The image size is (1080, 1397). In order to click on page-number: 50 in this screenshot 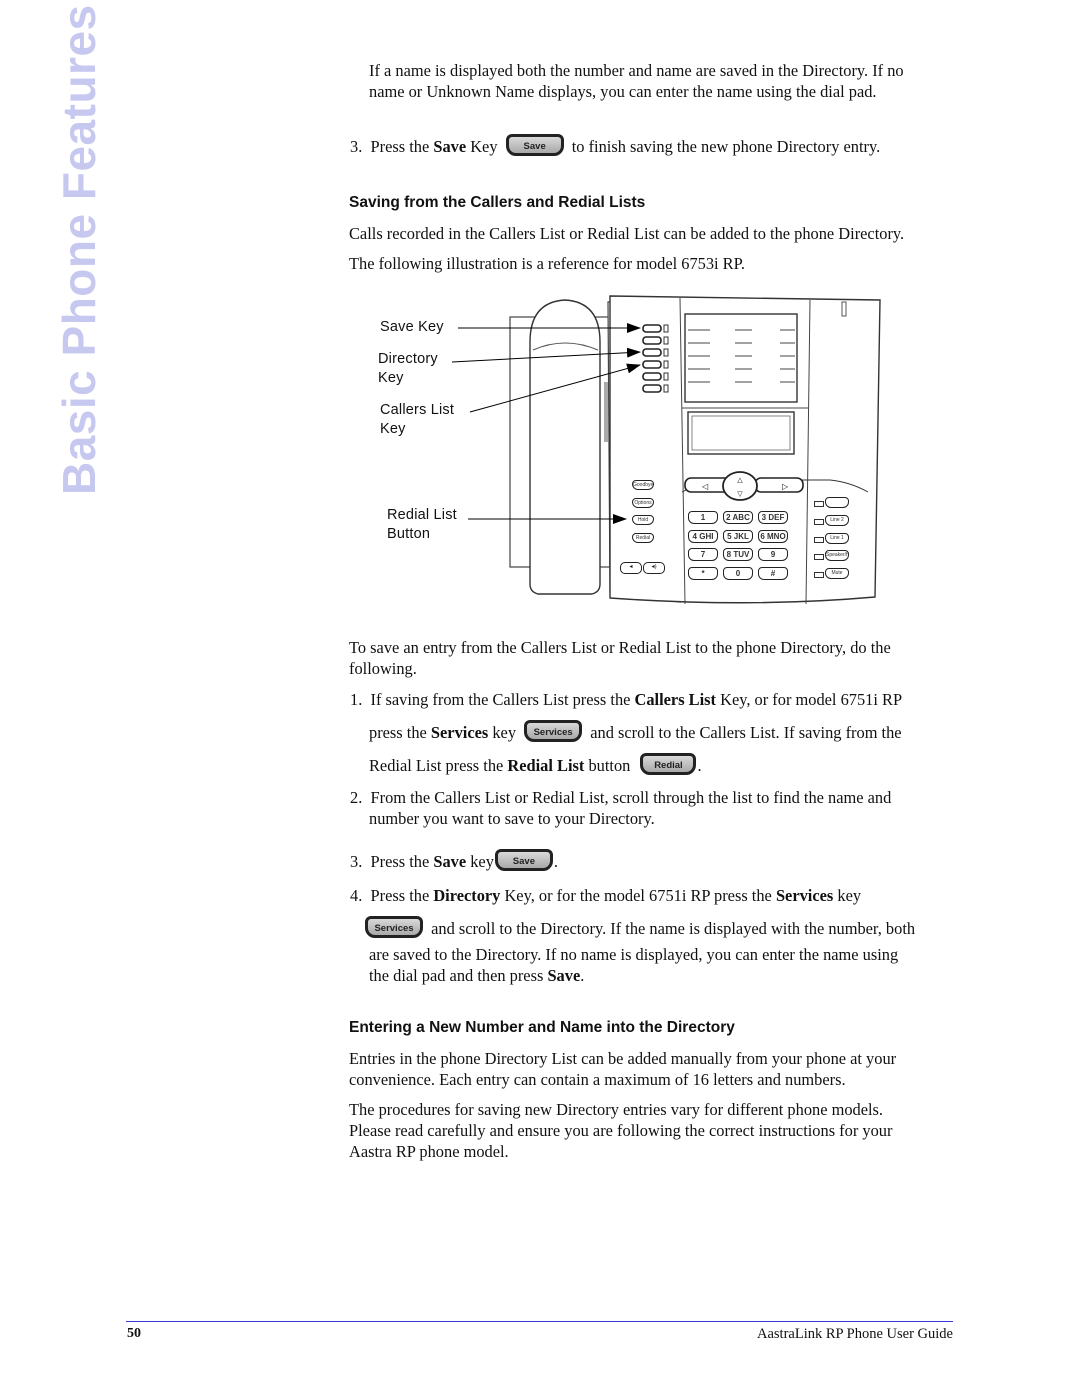, I will do `click(134, 1333)`.